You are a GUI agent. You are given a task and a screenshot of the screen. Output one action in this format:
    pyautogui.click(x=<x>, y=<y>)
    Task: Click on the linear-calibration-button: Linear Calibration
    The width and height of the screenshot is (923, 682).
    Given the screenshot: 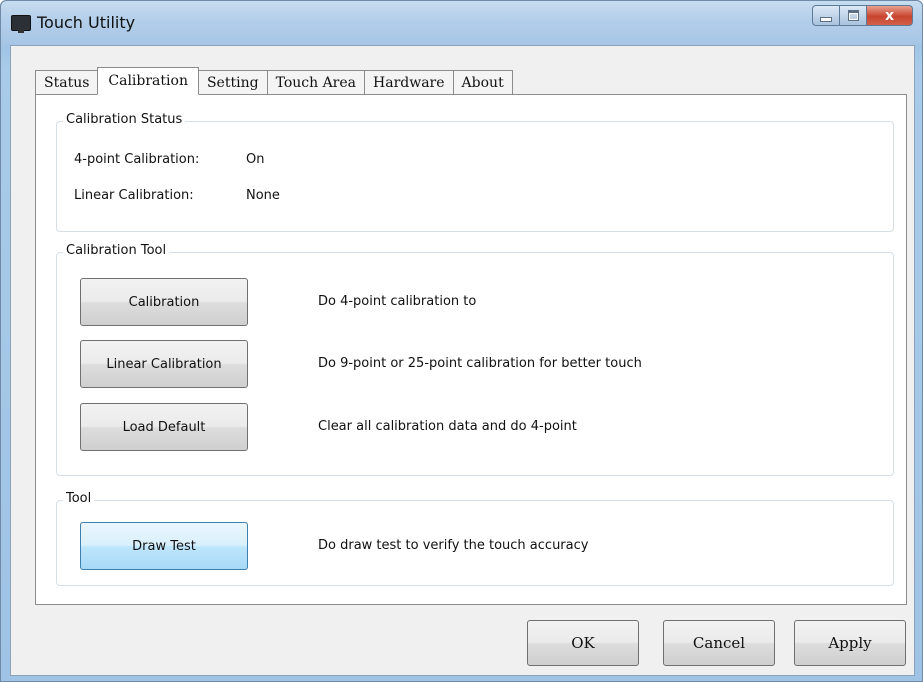 What is the action you would take?
    pyautogui.click(x=164, y=364)
    